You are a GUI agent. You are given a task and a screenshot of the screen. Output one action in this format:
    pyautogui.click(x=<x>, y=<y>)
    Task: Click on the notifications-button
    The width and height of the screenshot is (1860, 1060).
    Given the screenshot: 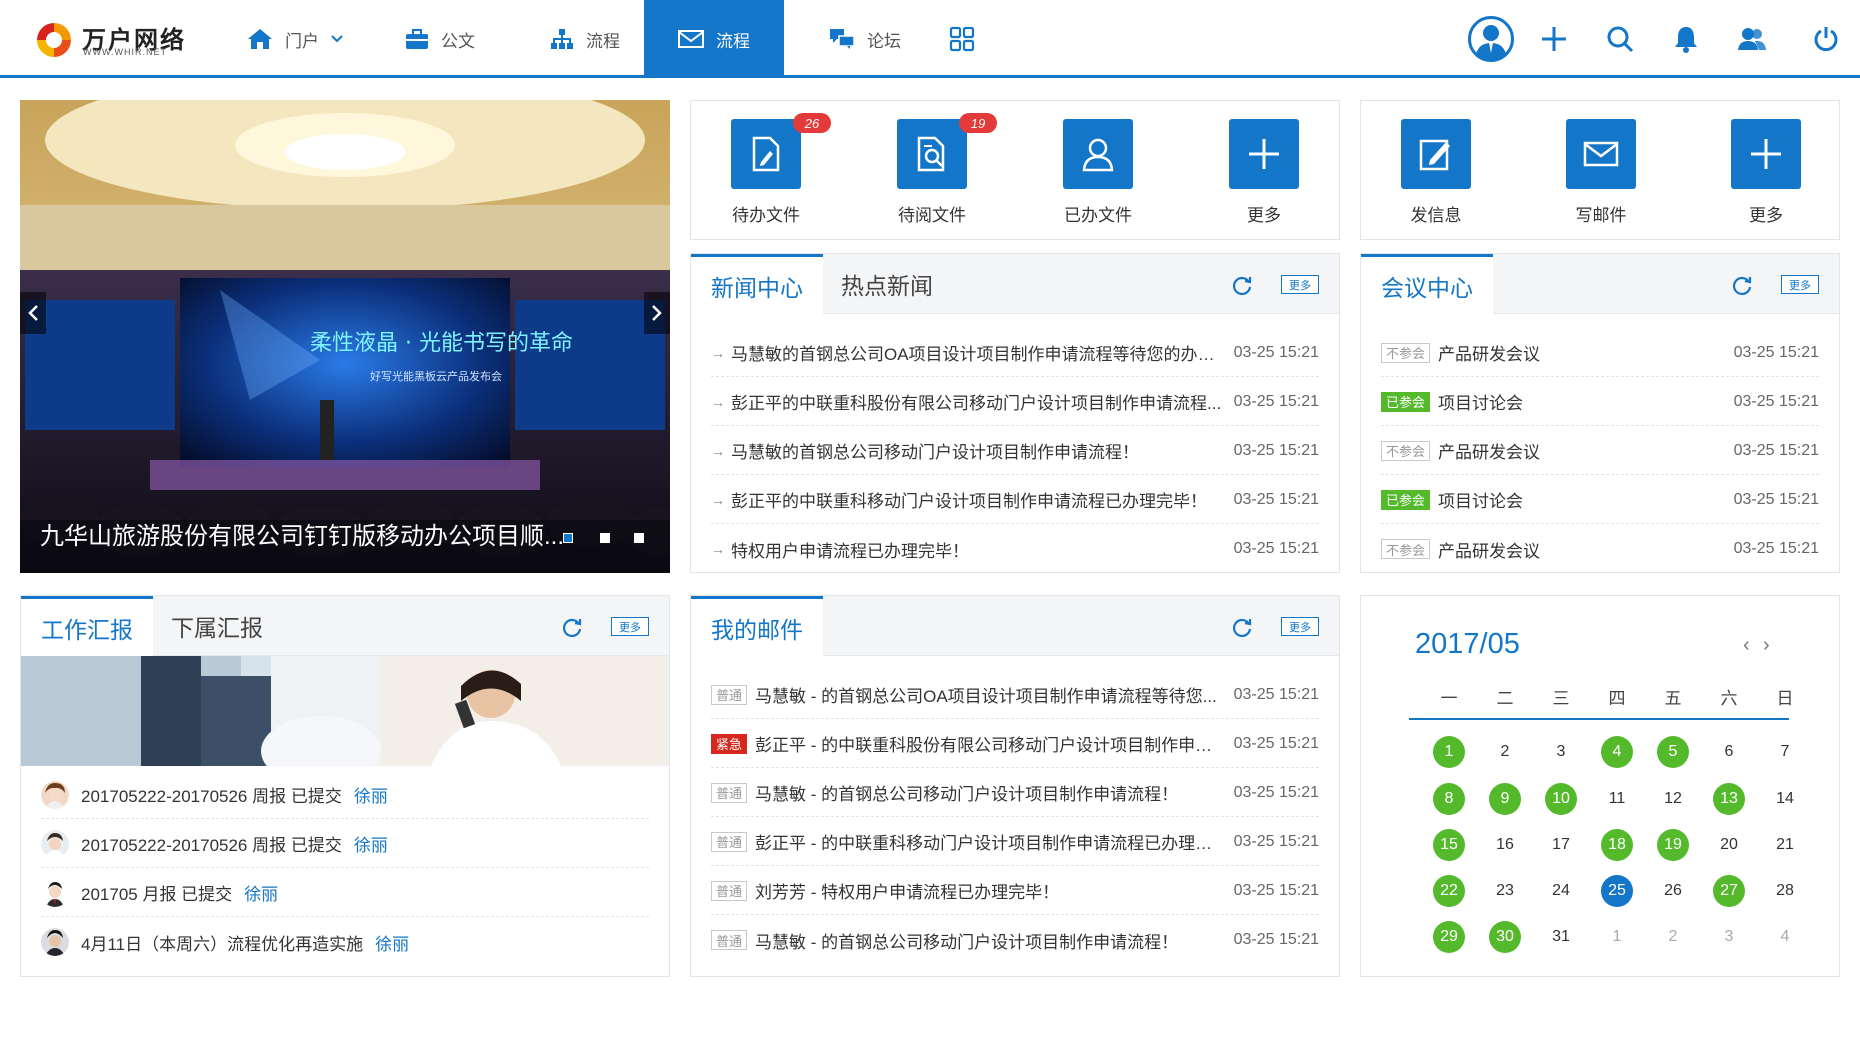 What is the action you would take?
    pyautogui.click(x=1686, y=39)
    